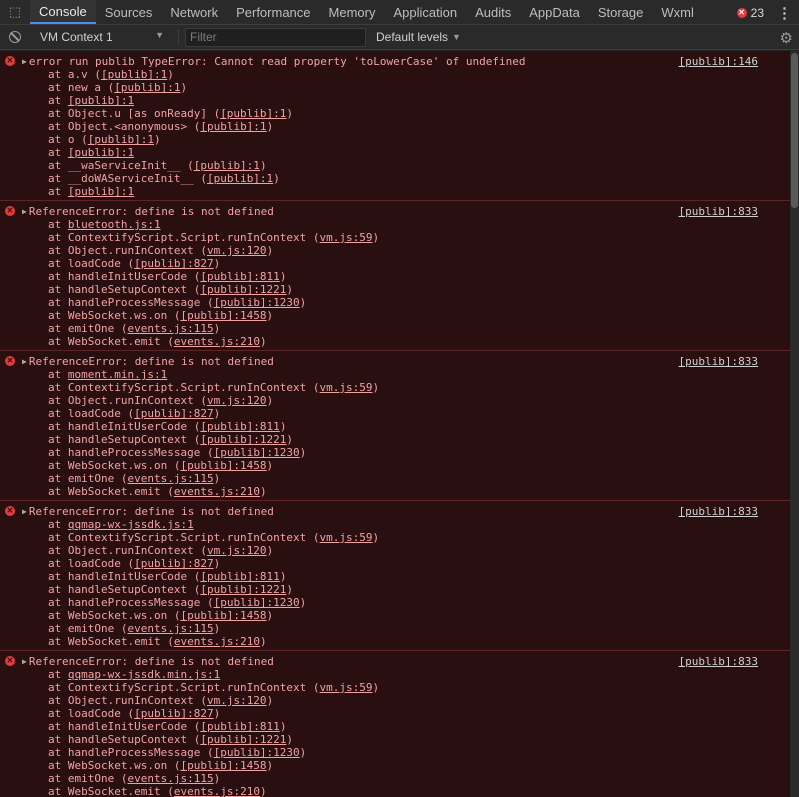  I want to click on frame-location-link: qqmap-wx-jssdk.js:1, so click(131, 524).